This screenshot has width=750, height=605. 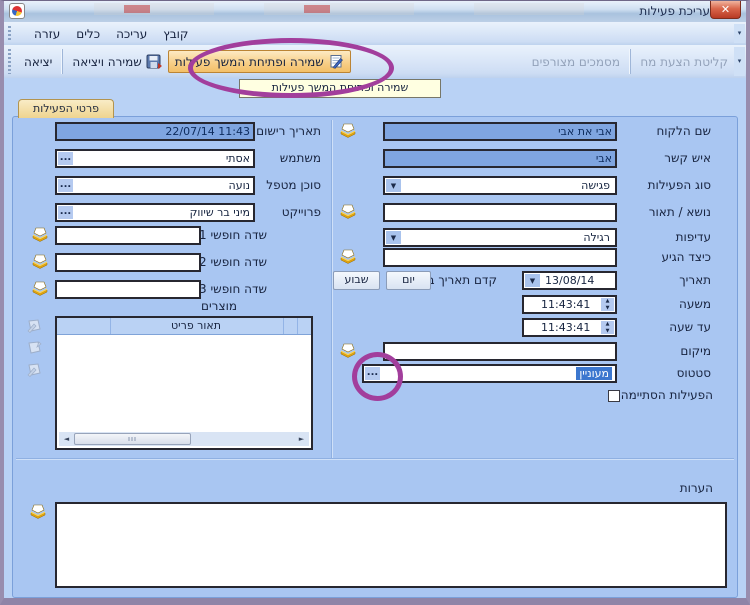 I want to click on item-description-column-header: תאור פריט, so click(x=196, y=325).